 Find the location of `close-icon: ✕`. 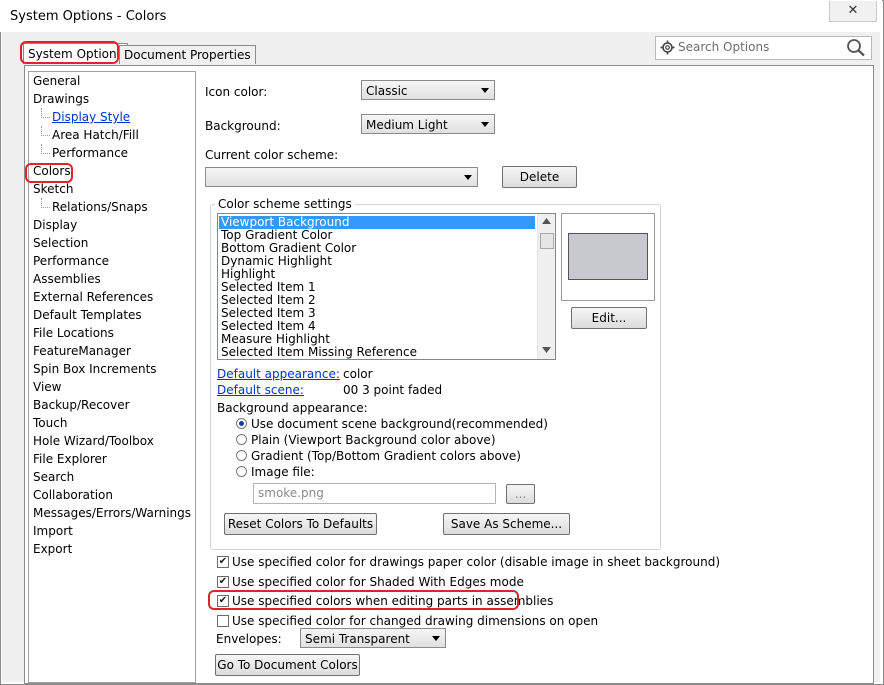

close-icon: ✕ is located at coordinates (853, 10).